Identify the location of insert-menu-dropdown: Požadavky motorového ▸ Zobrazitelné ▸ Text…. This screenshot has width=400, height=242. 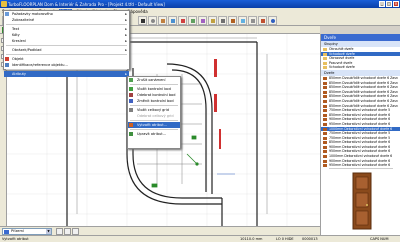
(66, 43).